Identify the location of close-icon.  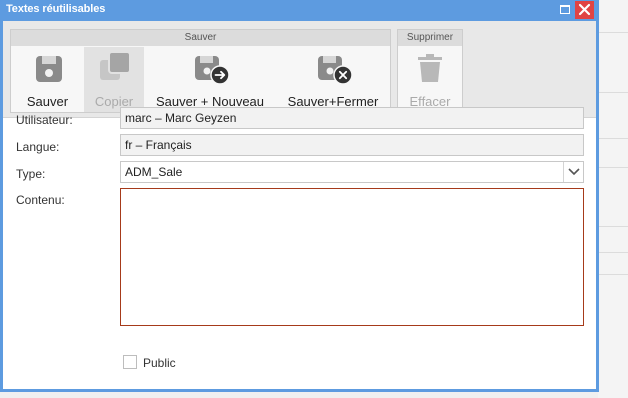
(584, 9).